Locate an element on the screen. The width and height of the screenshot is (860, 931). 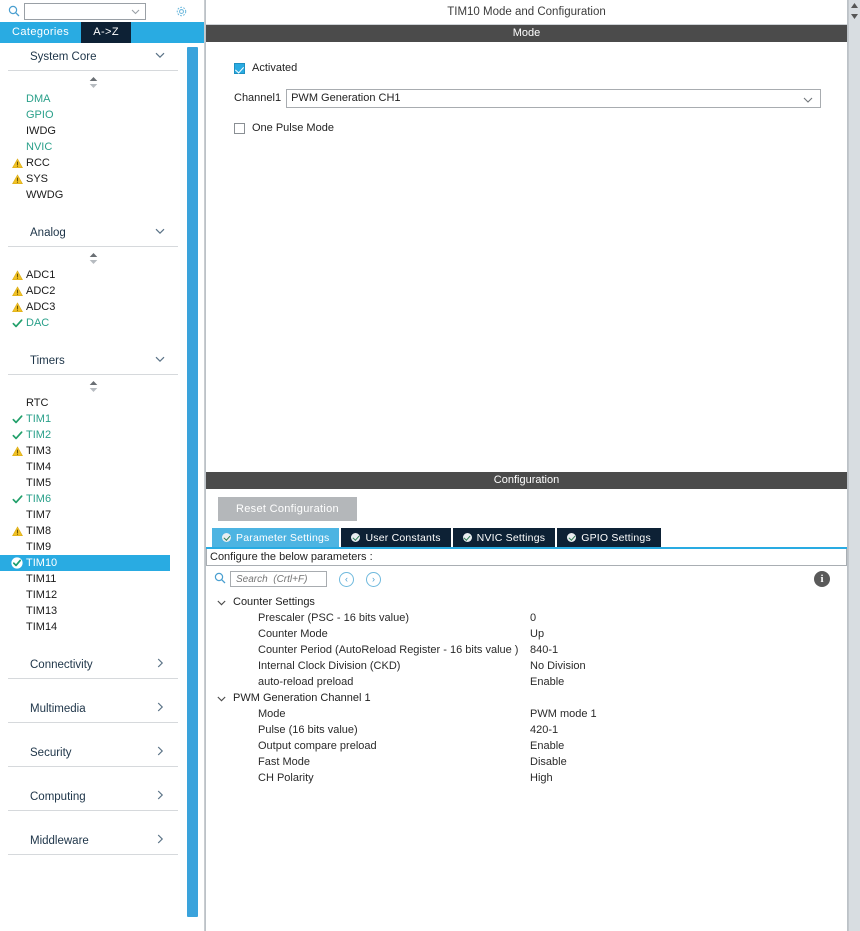
param-group-0: Counter Settings is located at coordinates (526, 602).